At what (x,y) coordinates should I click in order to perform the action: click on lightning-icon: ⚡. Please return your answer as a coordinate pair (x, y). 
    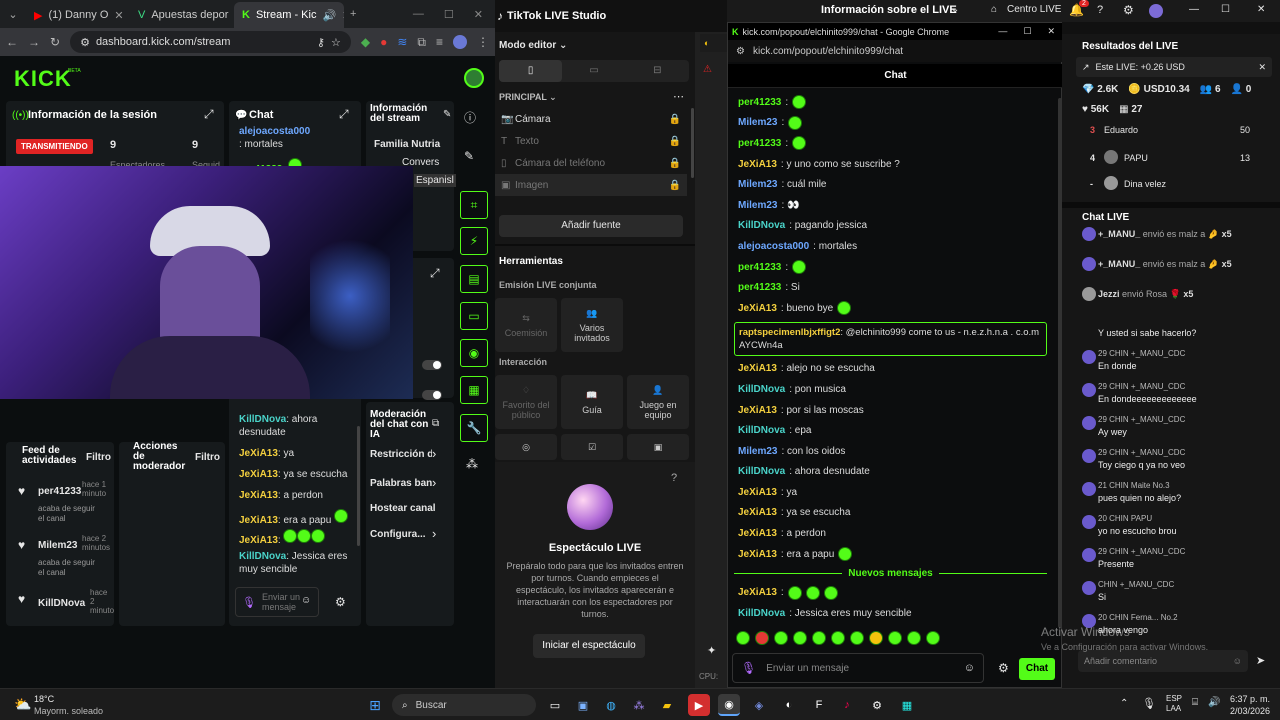
    Looking at the image, I should click on (474, 241).